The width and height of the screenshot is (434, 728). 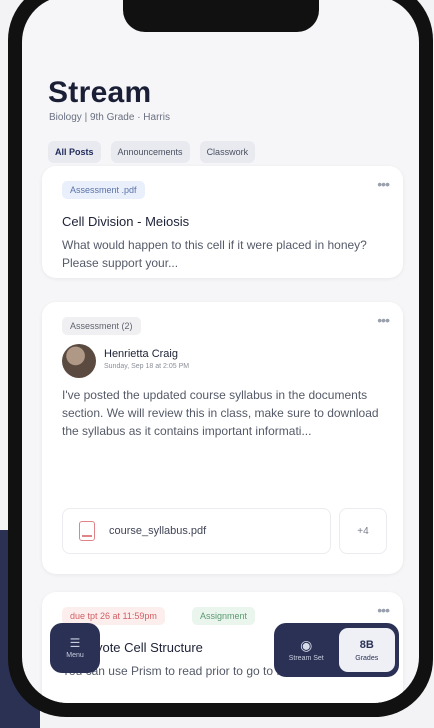 I want to click on filter-tabs: All Posts Announcements Classwork, so click(x=233, y=152).